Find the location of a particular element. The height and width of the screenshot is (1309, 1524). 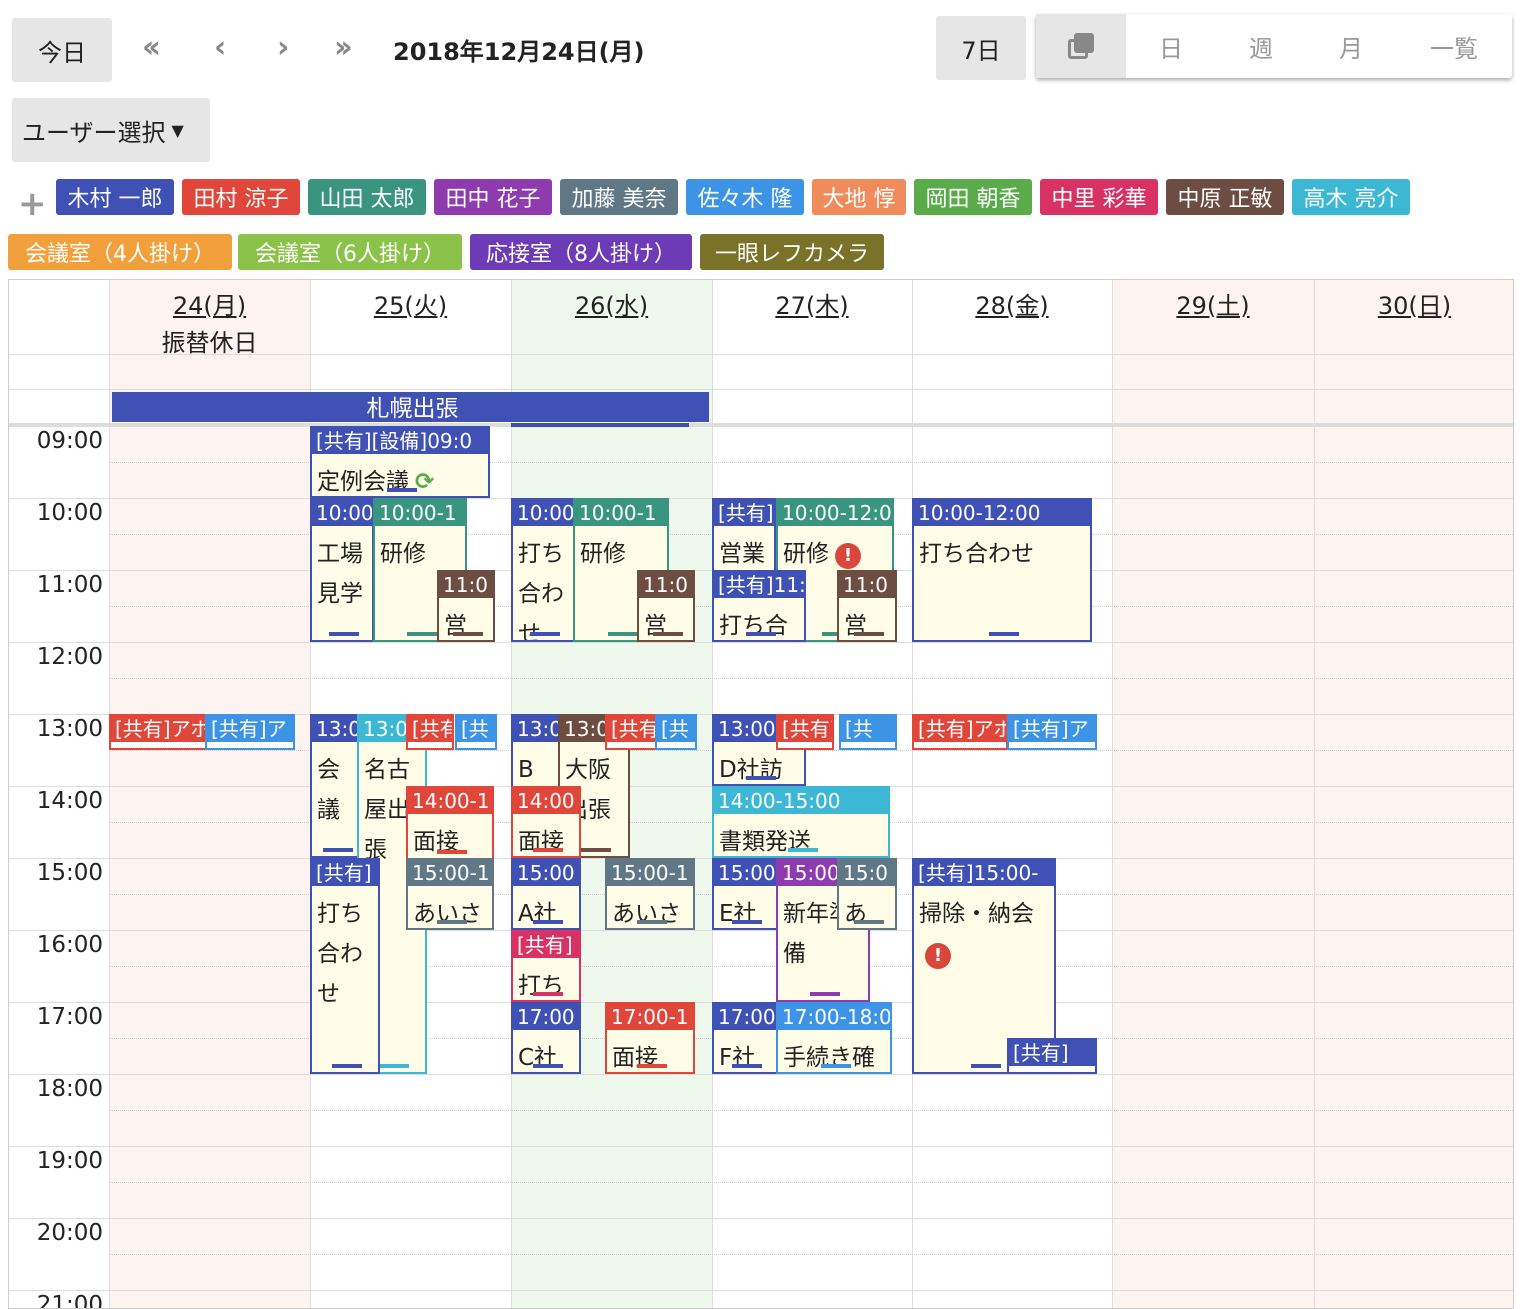

user-chip: 田中 花子 is located at coordinates (493, 197).